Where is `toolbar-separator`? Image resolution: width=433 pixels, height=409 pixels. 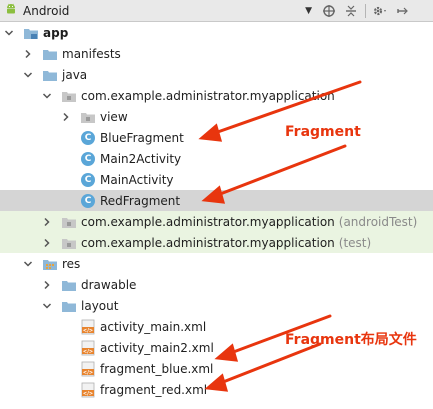 toolbar-separator is located at coordinates (365, 10).